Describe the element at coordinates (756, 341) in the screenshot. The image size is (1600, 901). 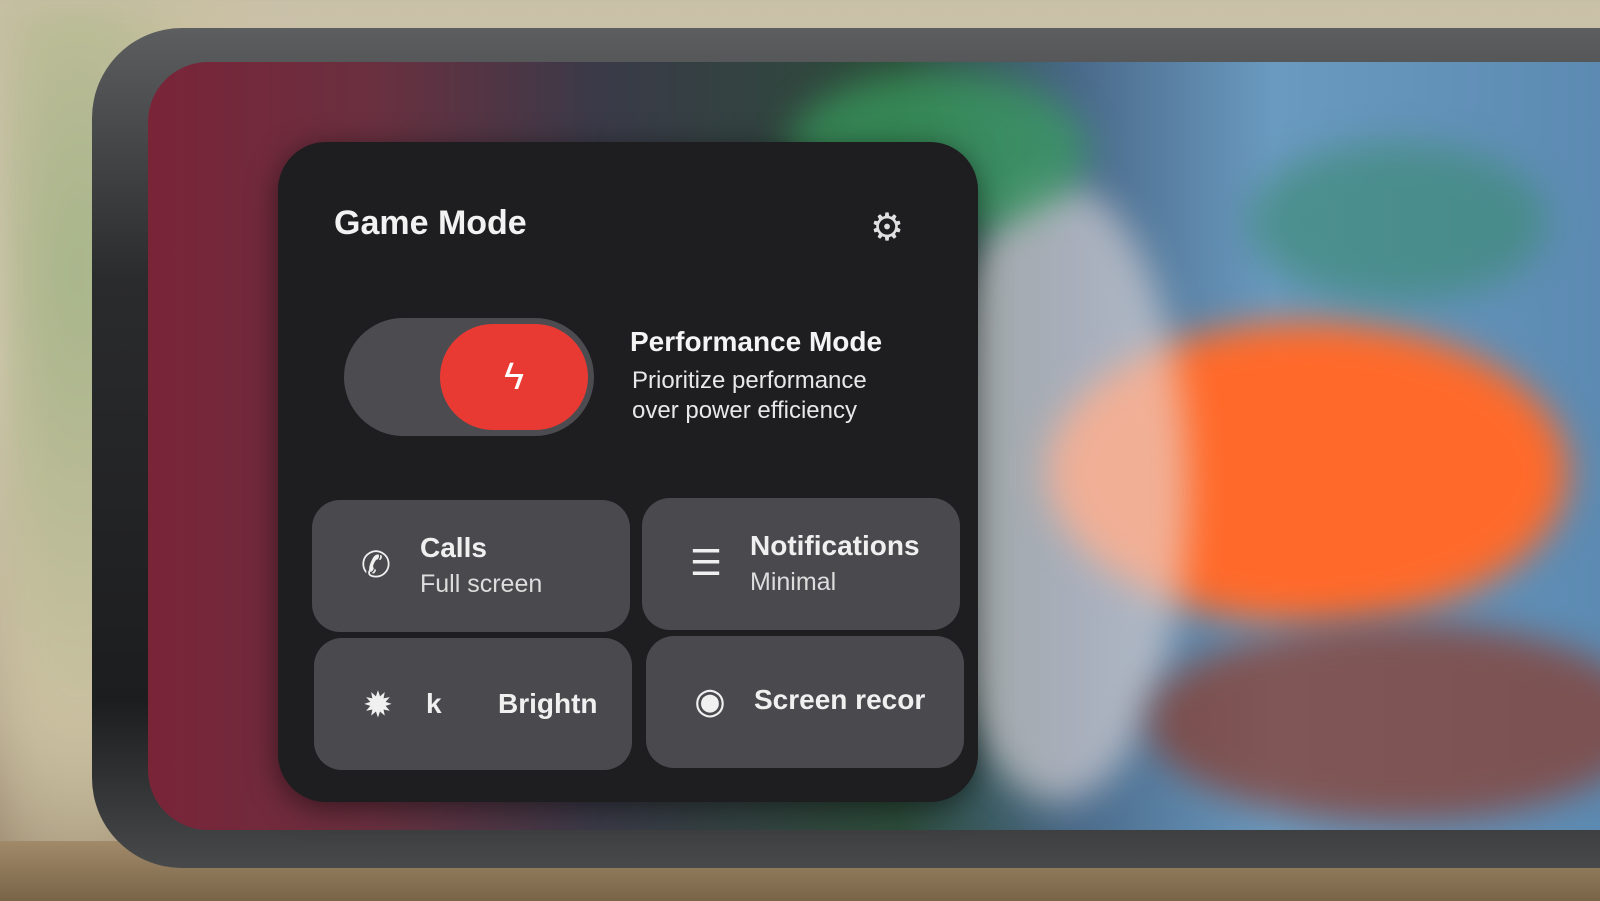
I see `performance-mode-title: Performance Mode` at that location.